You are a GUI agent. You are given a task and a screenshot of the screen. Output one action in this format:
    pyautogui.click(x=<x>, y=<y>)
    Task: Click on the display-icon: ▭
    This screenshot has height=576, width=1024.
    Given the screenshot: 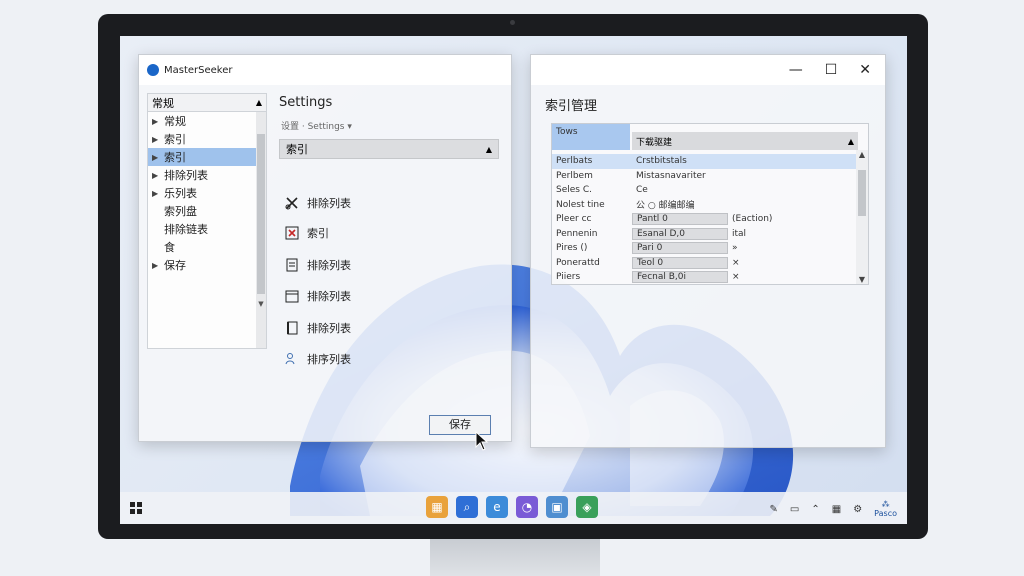 What is the action you would take?
    pyautogui.click(x=794, y=509)
    